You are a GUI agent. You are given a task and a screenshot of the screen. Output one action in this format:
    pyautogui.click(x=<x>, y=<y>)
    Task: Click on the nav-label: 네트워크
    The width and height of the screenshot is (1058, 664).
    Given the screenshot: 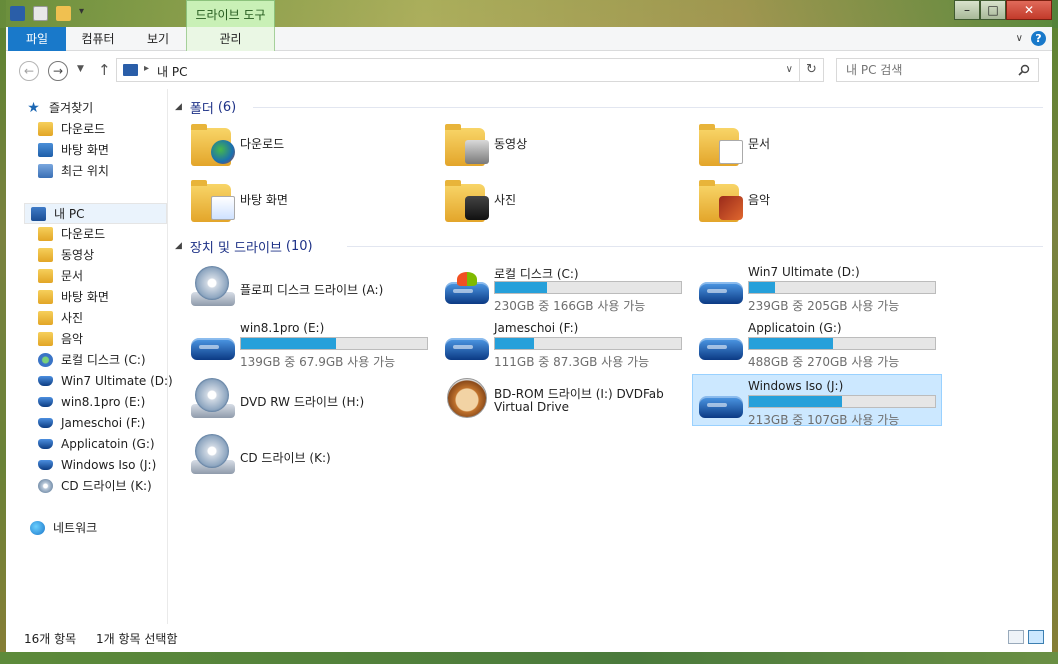 What is the action you would take?
    pyautogui.click(x=75, y=528)
    